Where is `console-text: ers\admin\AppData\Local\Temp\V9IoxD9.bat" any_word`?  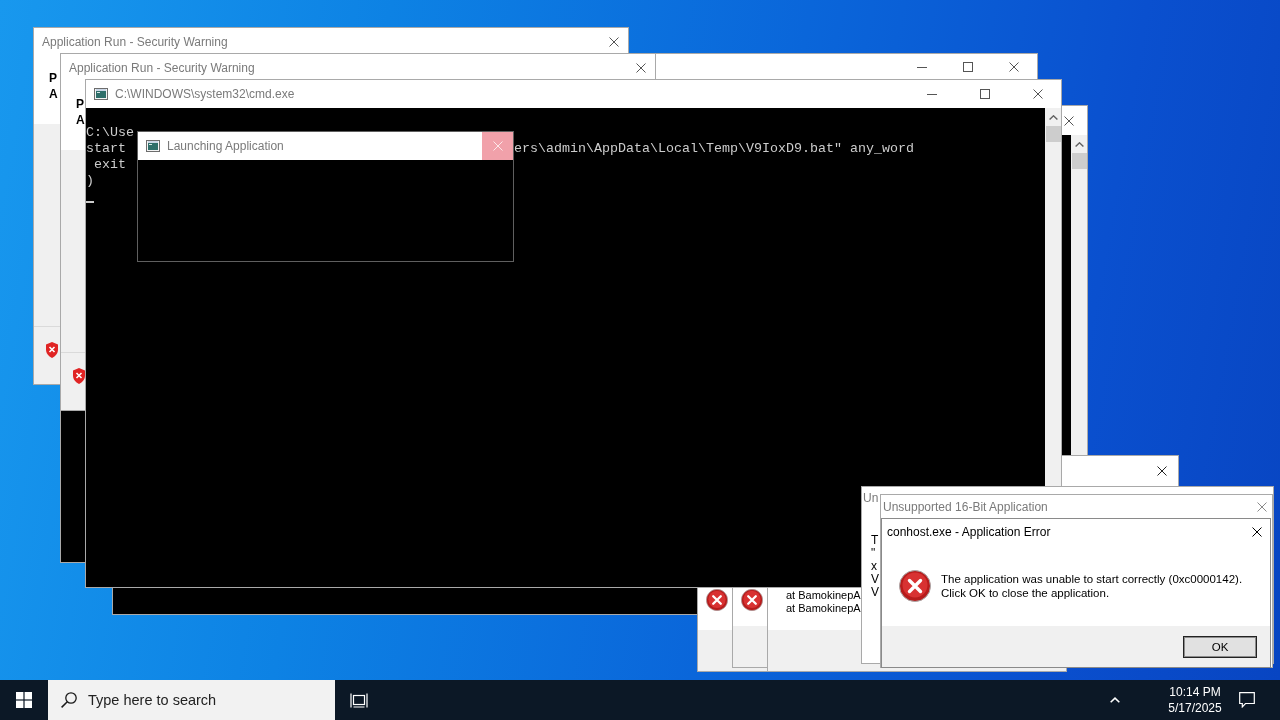
console-text: ers\admin\AppData\Local\Temp\V9IoxD9.bat" any_word is located at coordinates (714, 149).